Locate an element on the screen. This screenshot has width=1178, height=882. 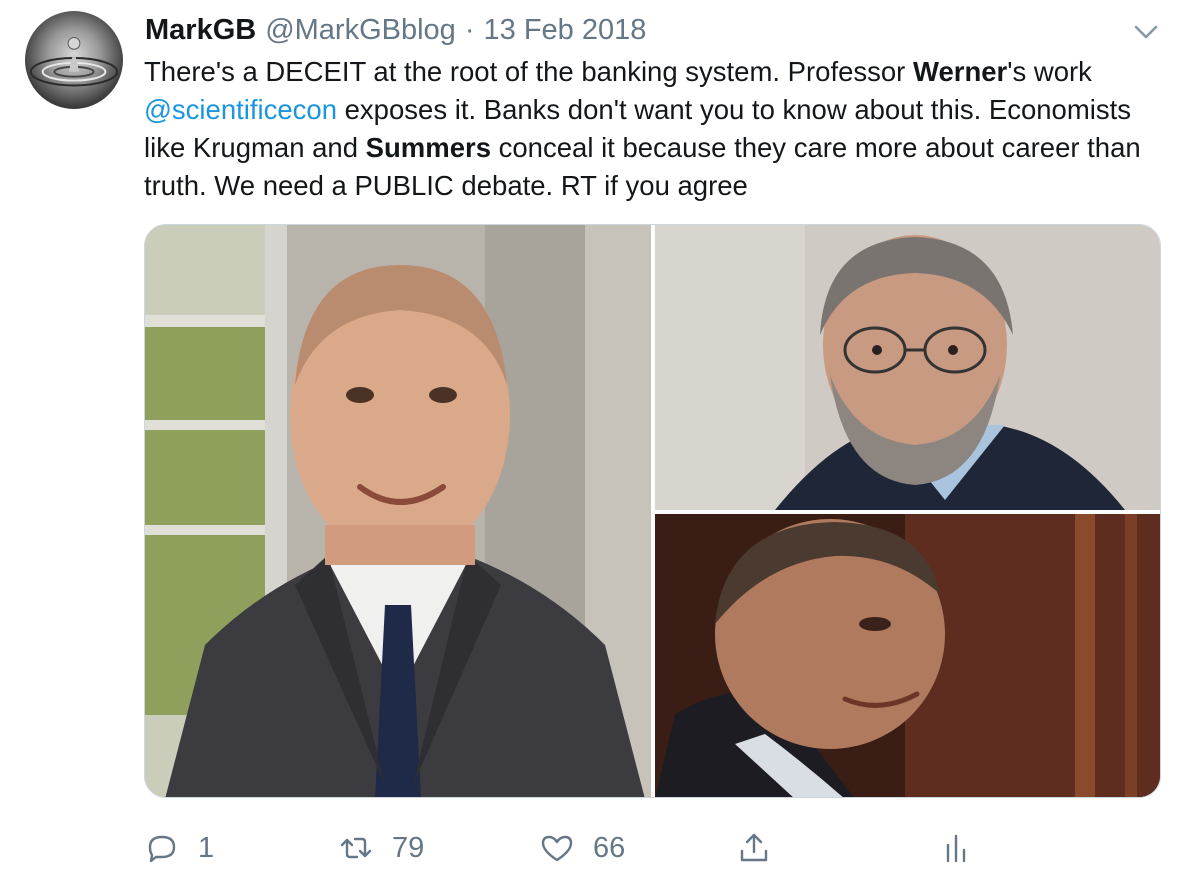
analytics-button is located at coordinates (956, 848).